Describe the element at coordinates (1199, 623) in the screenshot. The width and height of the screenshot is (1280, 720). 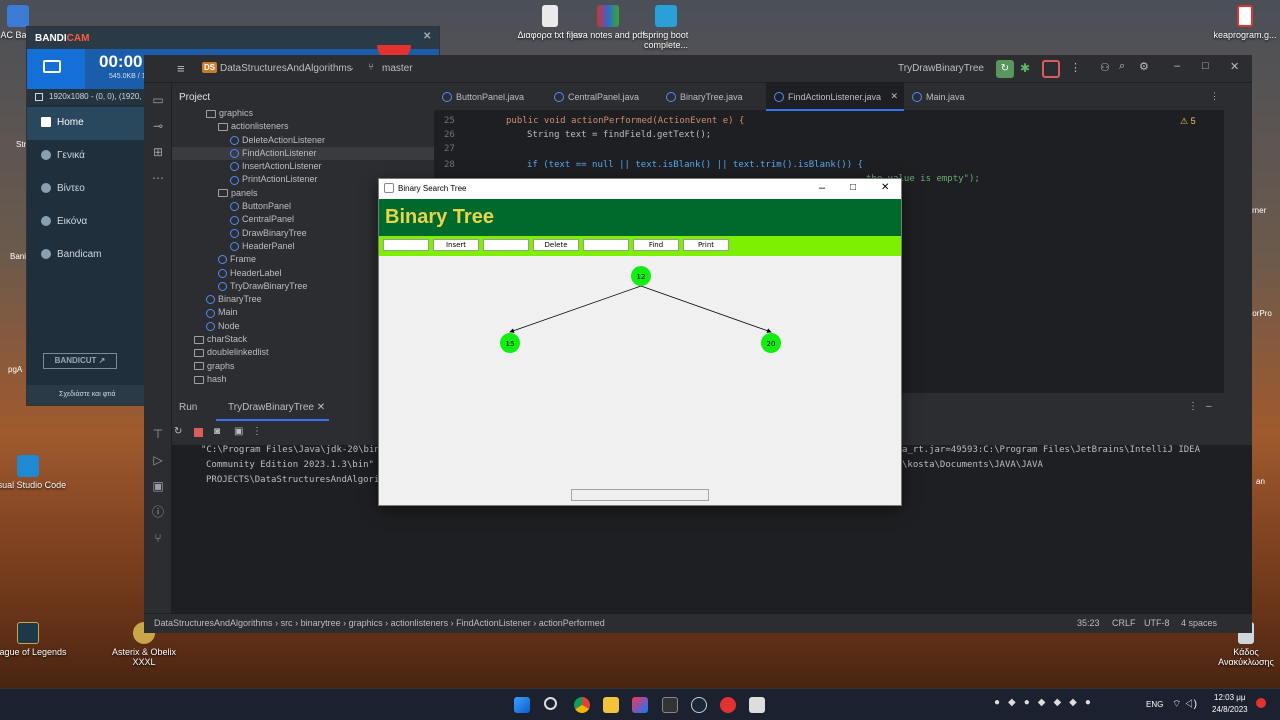
I see `indent-setting: 4 spaces` at that location.